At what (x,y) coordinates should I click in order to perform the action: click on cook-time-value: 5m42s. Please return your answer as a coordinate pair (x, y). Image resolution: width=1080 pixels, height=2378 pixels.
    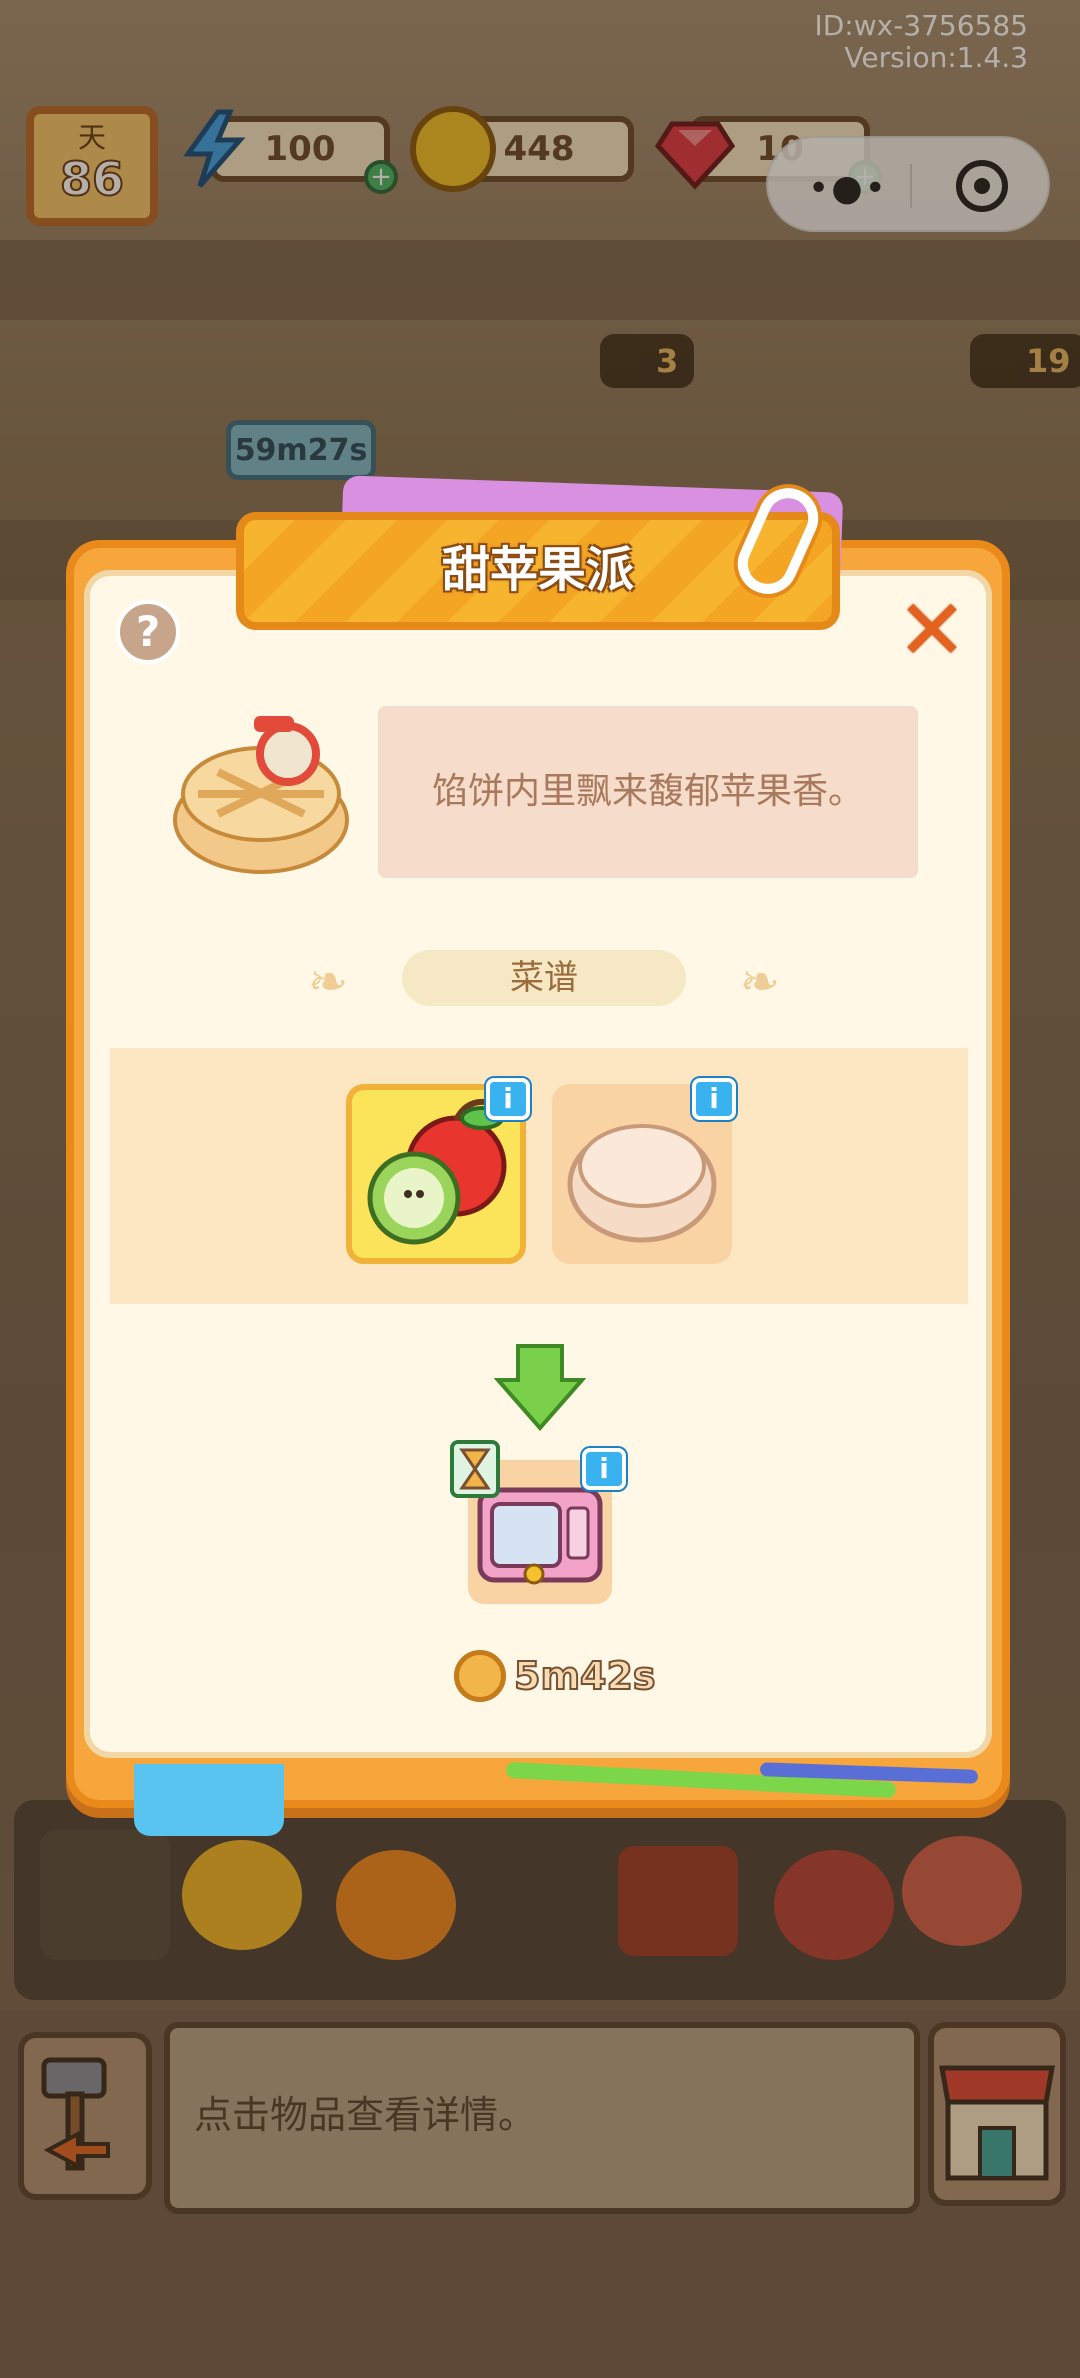
    Looking at the image, I should click on (585, 1676).